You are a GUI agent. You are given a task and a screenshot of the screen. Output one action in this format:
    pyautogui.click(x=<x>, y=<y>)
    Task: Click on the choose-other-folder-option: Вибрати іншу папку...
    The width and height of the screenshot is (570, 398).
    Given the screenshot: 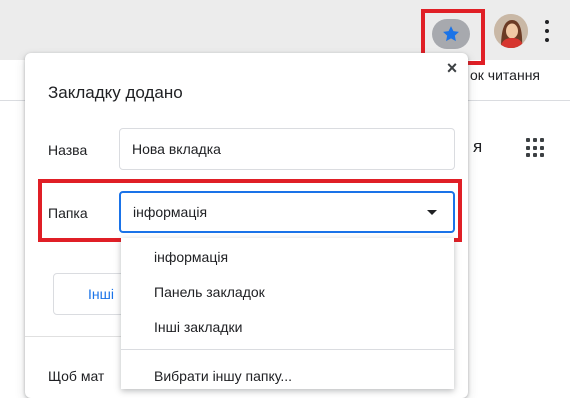 What is the action you would take?
    pyautogui.click(x=223, y=376)
    